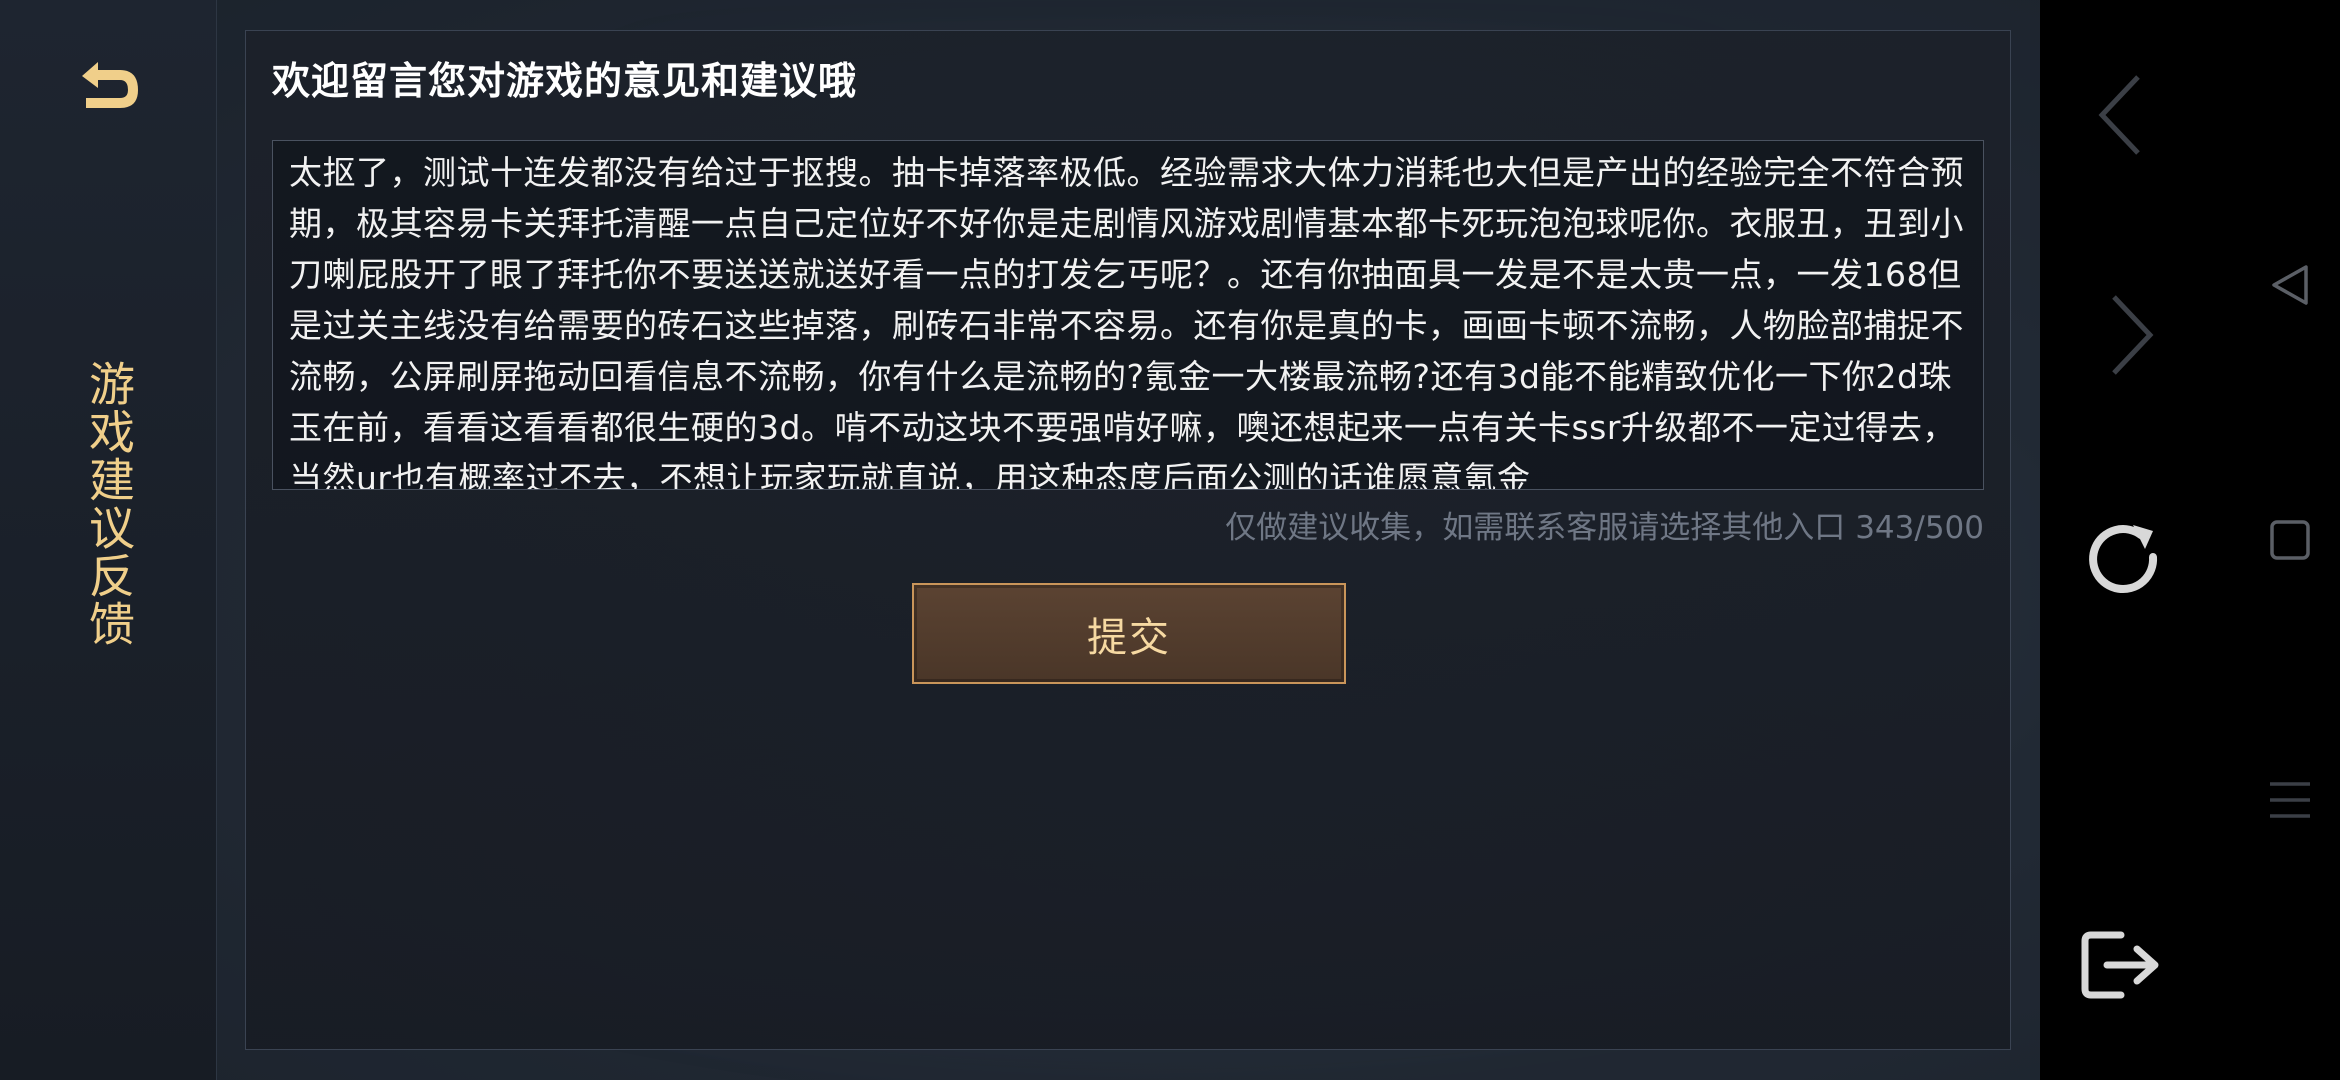 The width and height of the screenshot is (2340, 1080). I want to click on hint-text: 仅做建议收集，如需联系客服请选择其他入口, so click(1535, 528).